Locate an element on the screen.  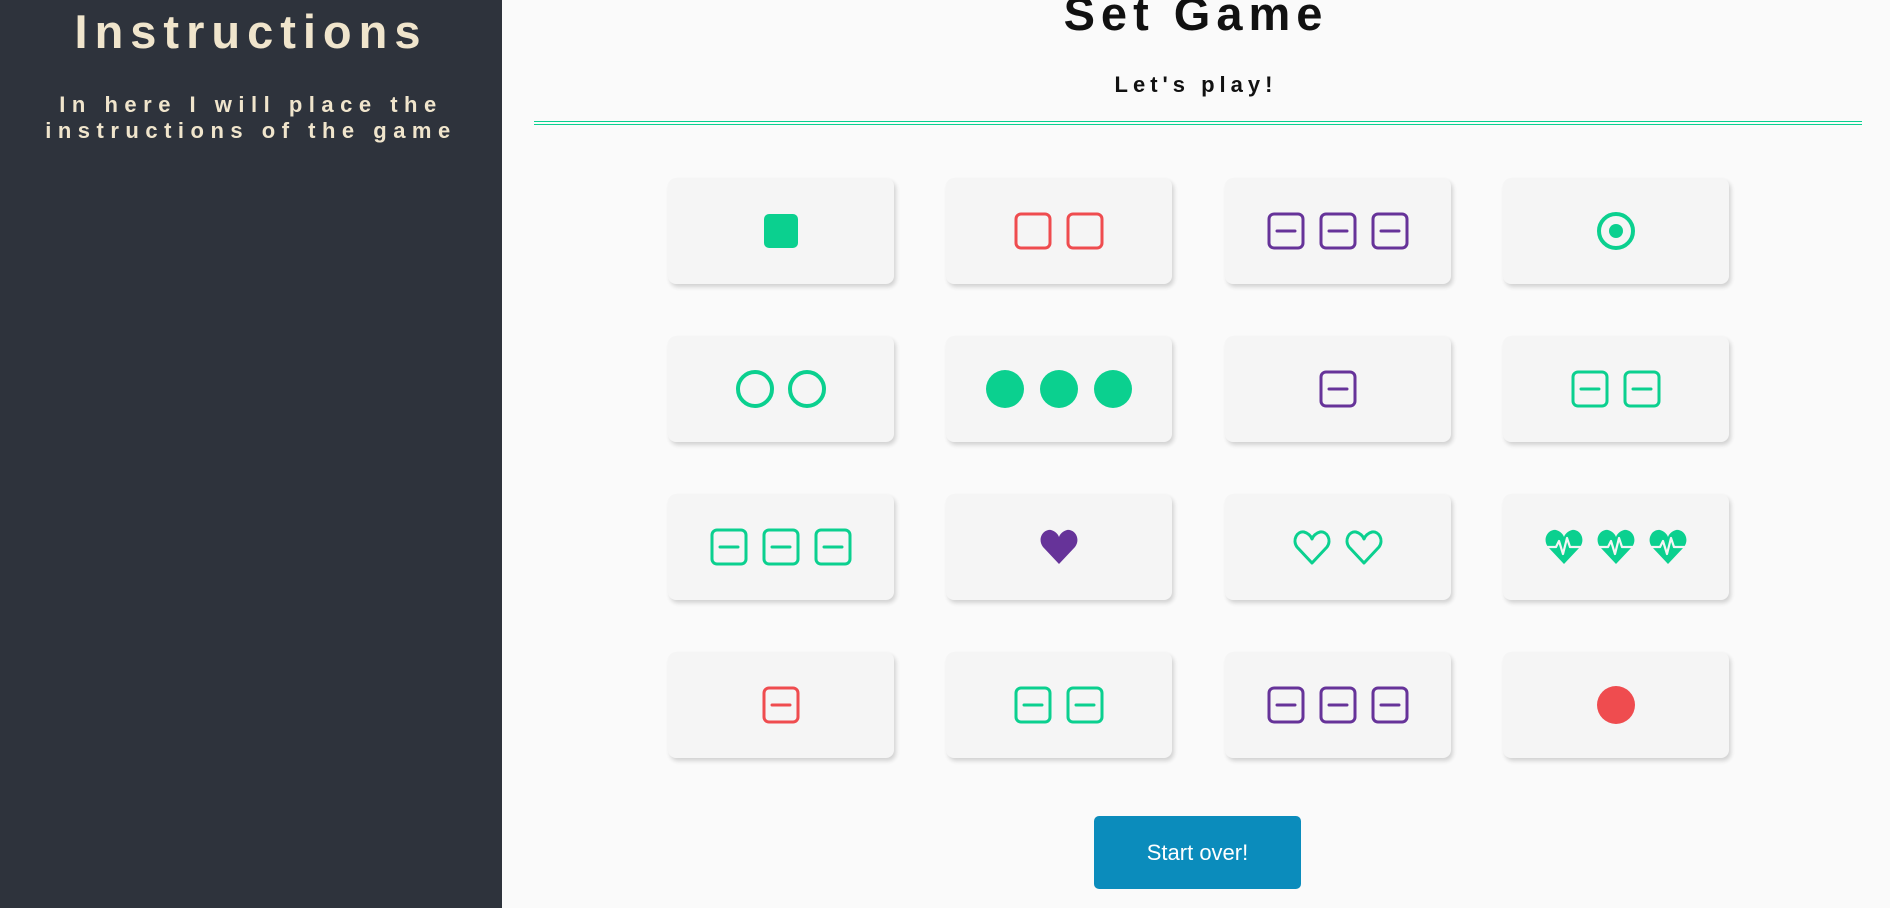
dot-circle-icon is located at coordinates (1616, 231).